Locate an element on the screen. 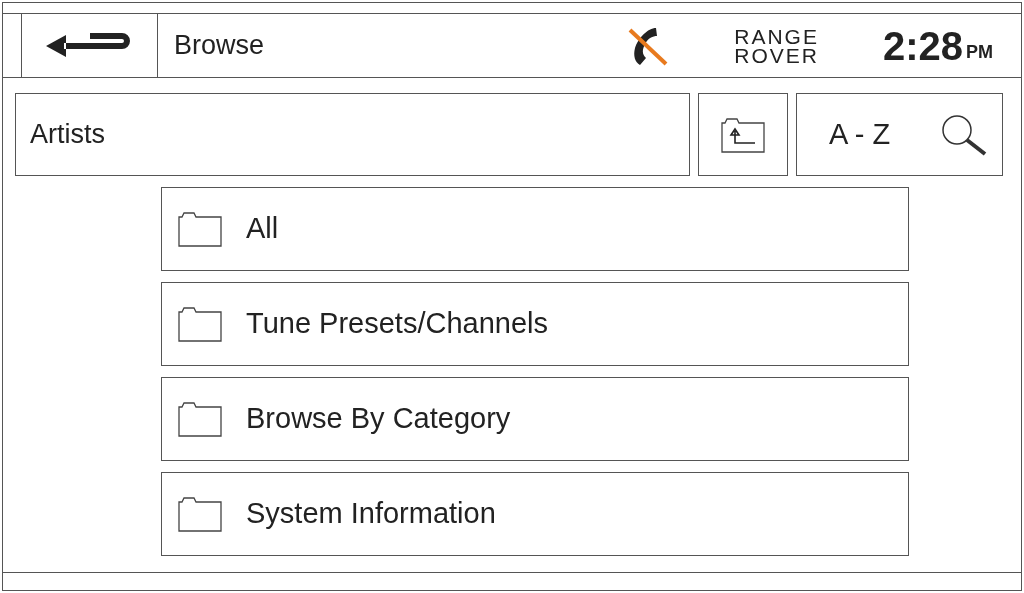  category-field: Artists is located at coordinates (352, 134).